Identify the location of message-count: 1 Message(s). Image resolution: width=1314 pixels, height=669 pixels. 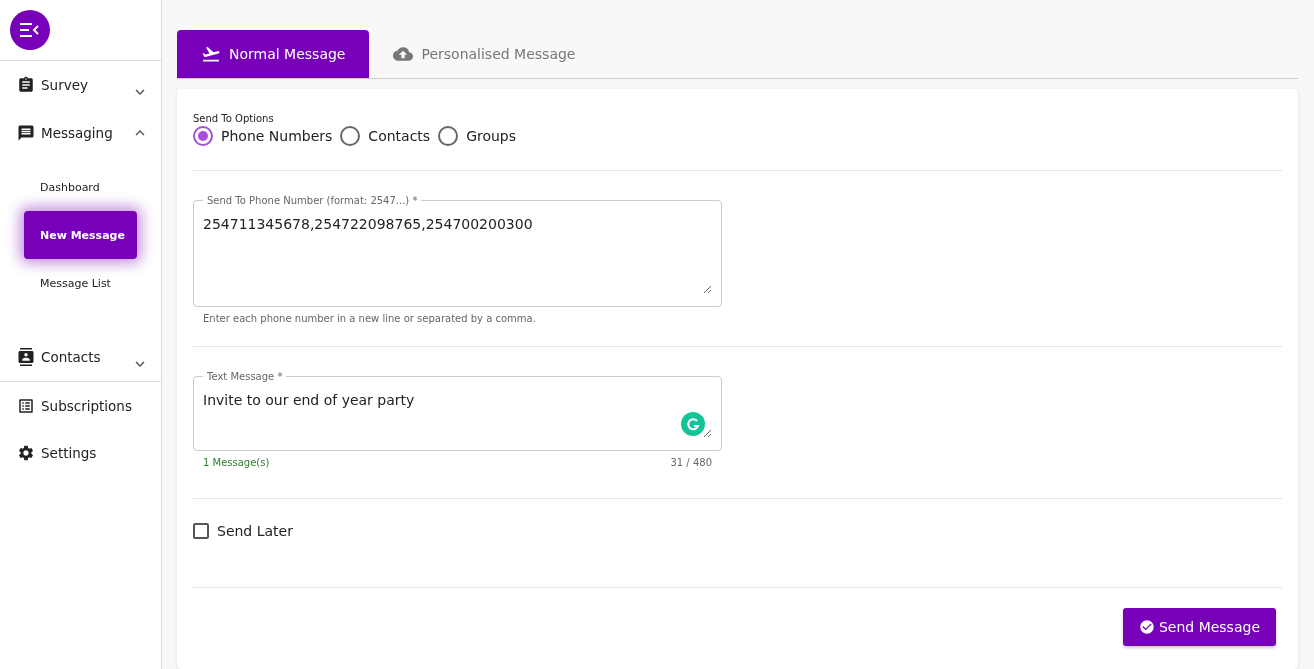
(236, 462).